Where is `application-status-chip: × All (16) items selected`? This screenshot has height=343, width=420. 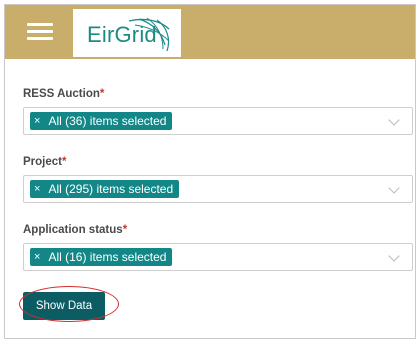 application-status-chip: × All (16) items selected is located at coordinates (101, 257).